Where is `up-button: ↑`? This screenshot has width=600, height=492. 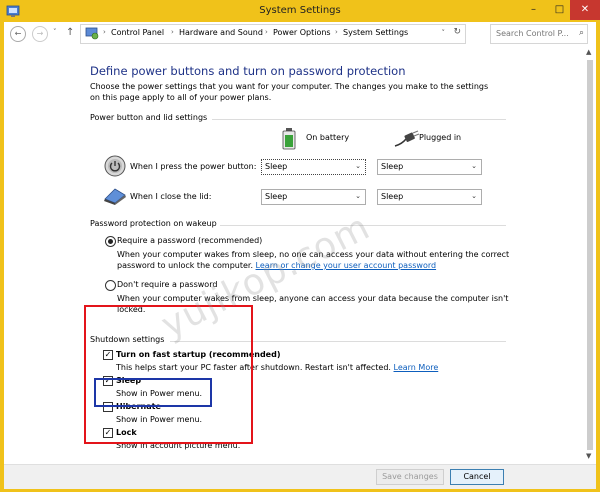
up-button: ↑ is located at coordinates (70, 32).